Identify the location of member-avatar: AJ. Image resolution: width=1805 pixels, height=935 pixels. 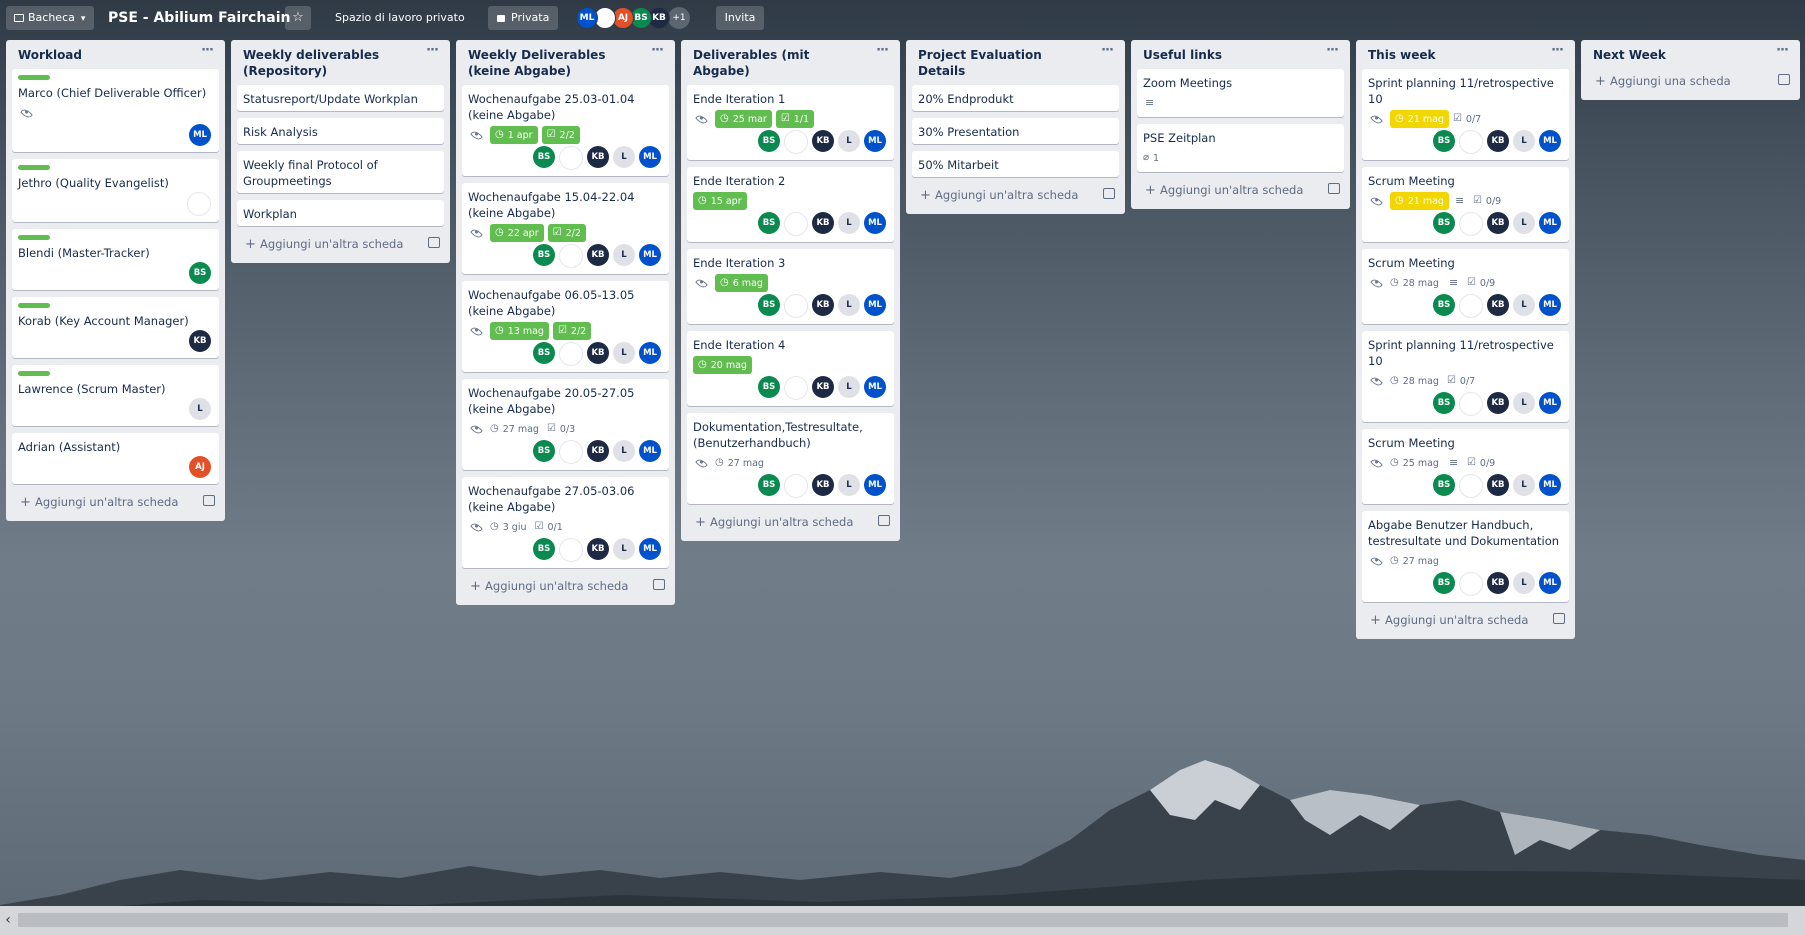
(200, 467).